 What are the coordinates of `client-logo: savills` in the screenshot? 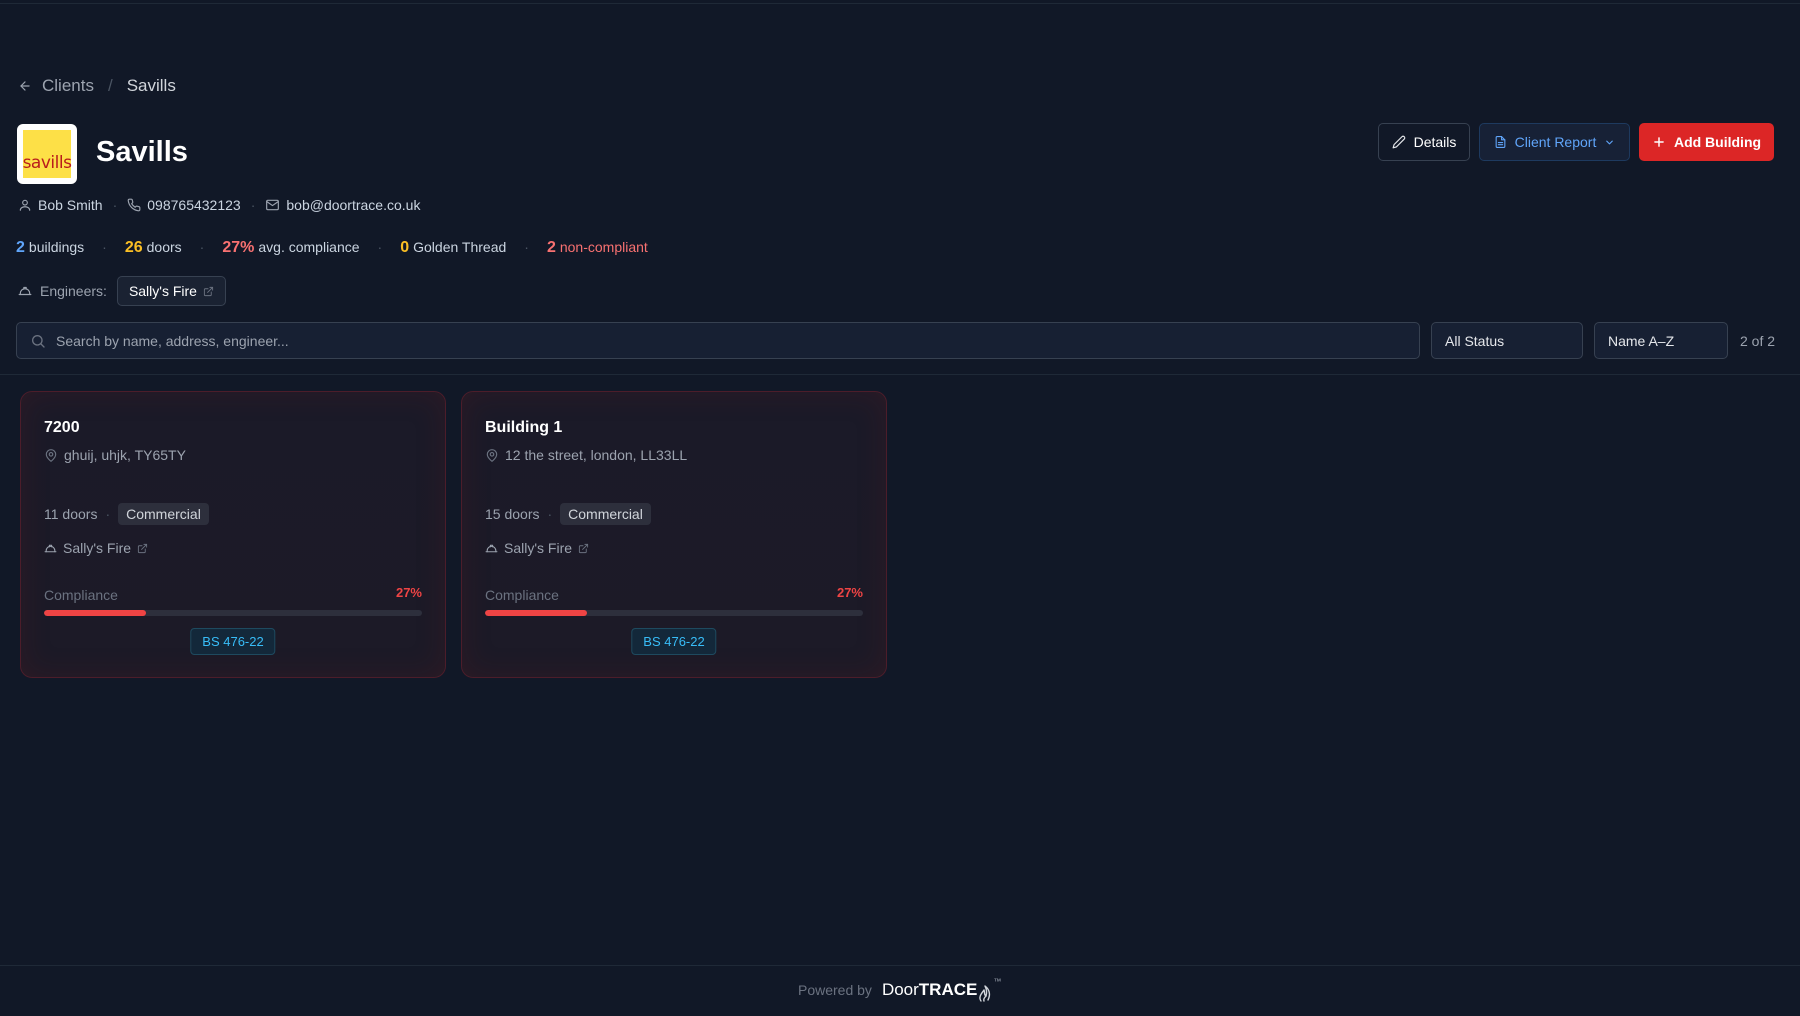 It's located at (47, 154).